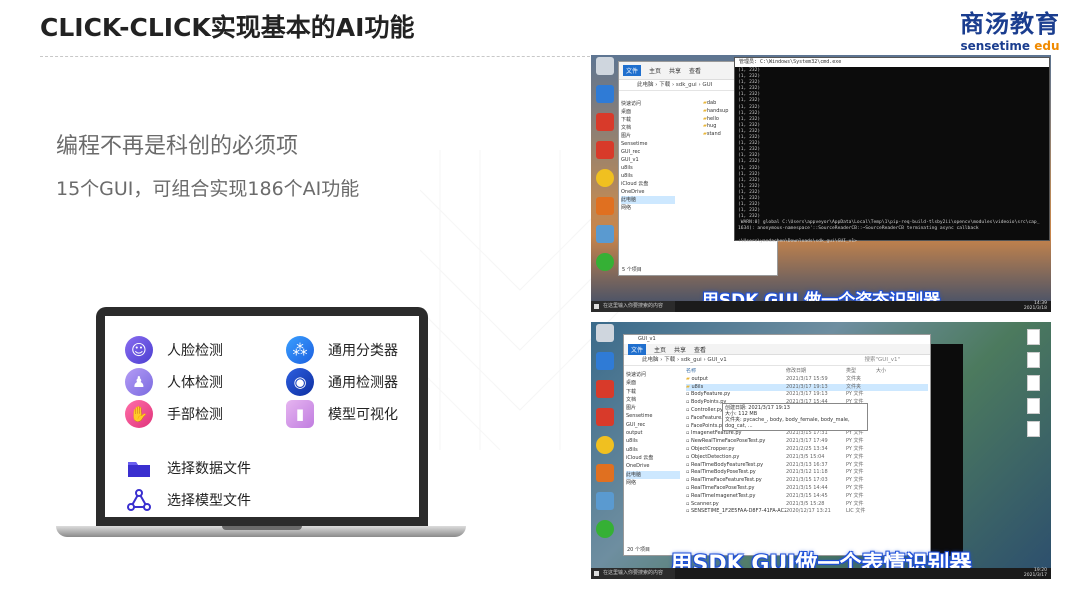 The height and width of the screenshot is (591, 1080). I want to click on table-row: ▰ u8ils 2021/3/17 19:13 文件夹, so click(807, 387).